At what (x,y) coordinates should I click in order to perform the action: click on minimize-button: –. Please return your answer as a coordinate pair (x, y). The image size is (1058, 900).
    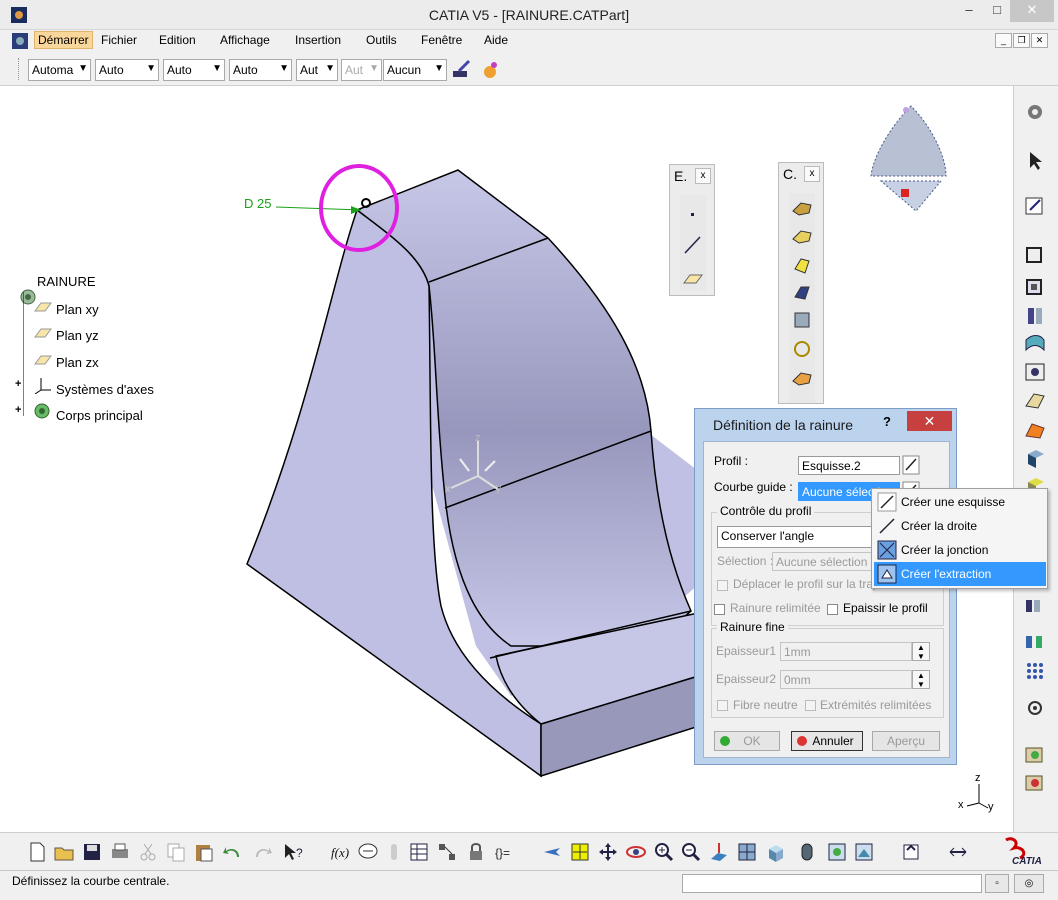
    Looking at the image, I should click on (969, 11).